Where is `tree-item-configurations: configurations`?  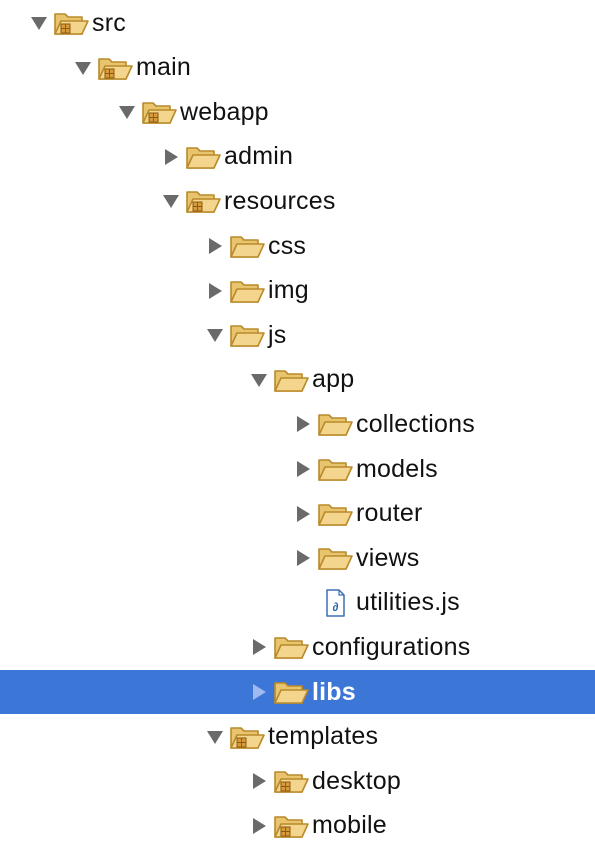
tree-item-configurations: configurations is located at coordinates (297, 647).